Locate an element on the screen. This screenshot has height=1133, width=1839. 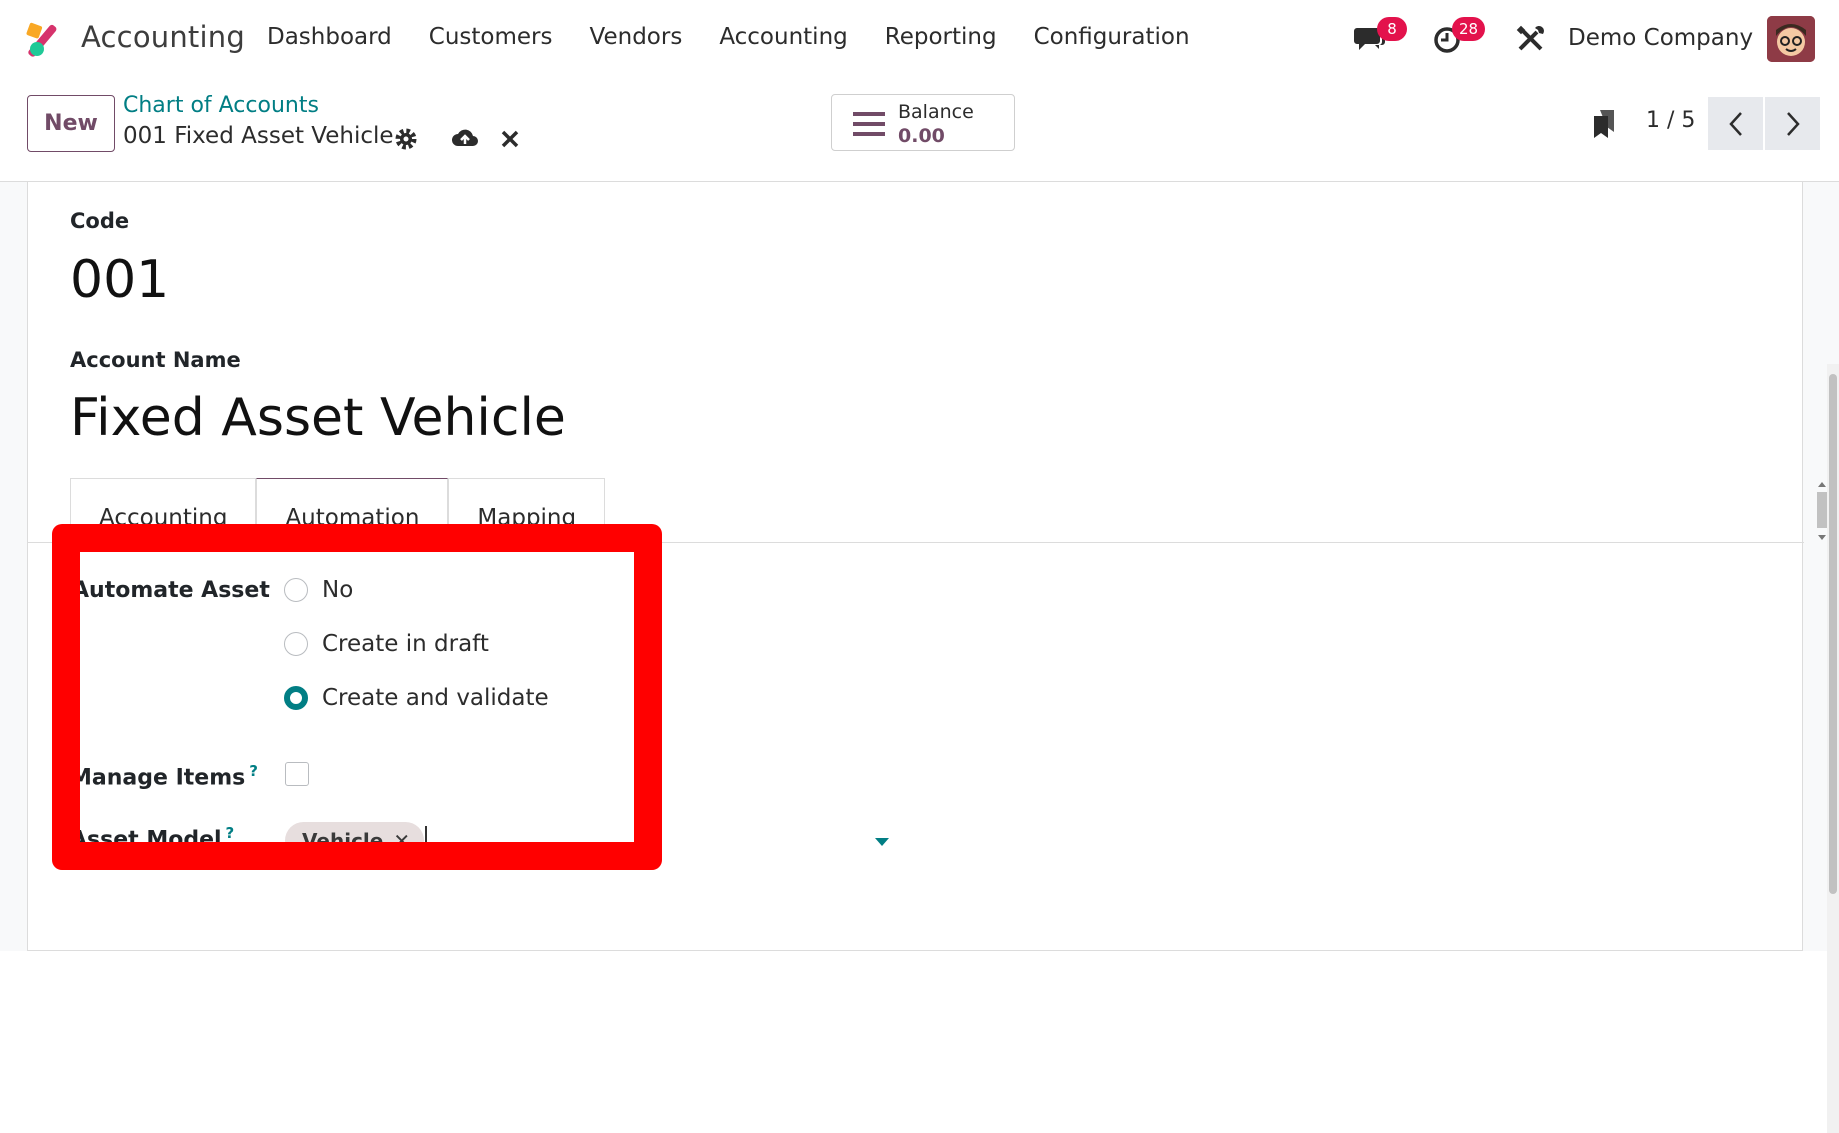
pager-value: 1 / 5 is located at coordinates (1670, 120).